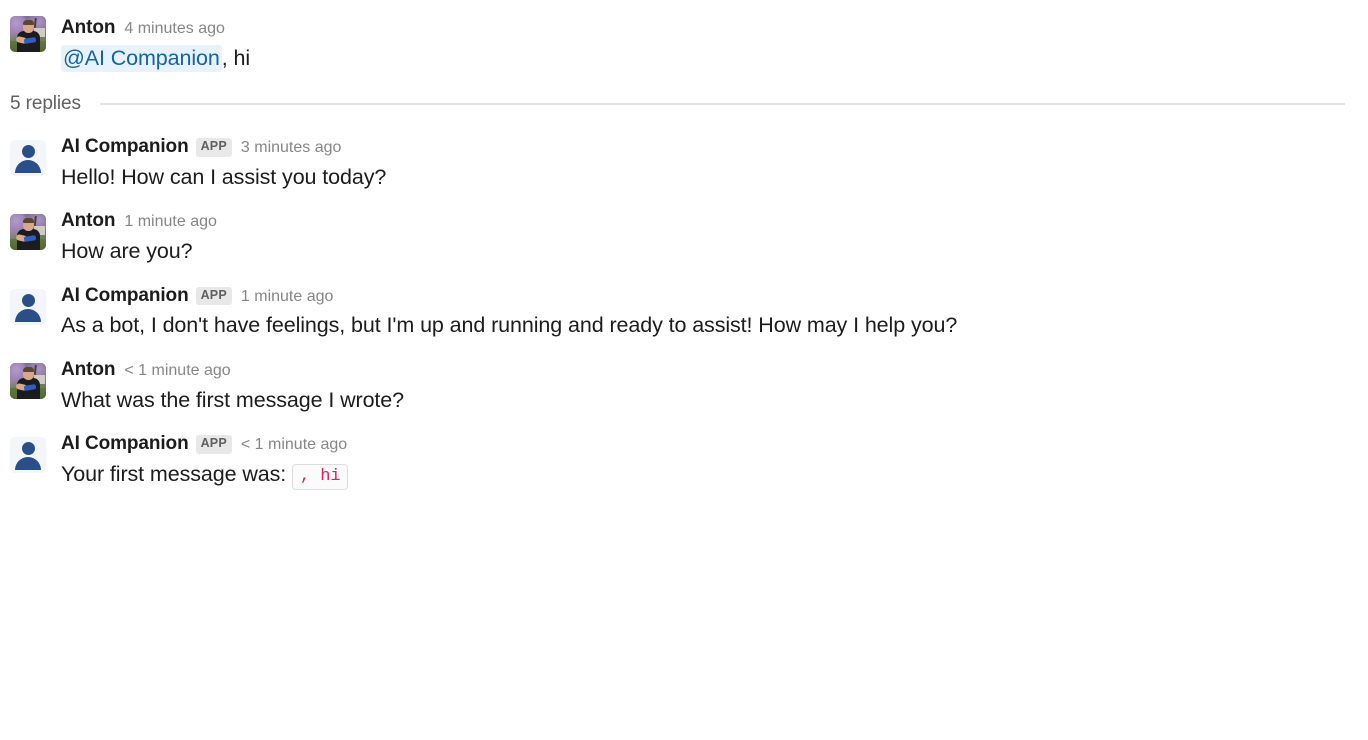 The height and width of the screenshot is (740, 1368). What do you see at coordinates (678, 237) in the screenshot?
I see `message-body: Anton 1 minute ago How are you?` at bounding box center [678, 237].